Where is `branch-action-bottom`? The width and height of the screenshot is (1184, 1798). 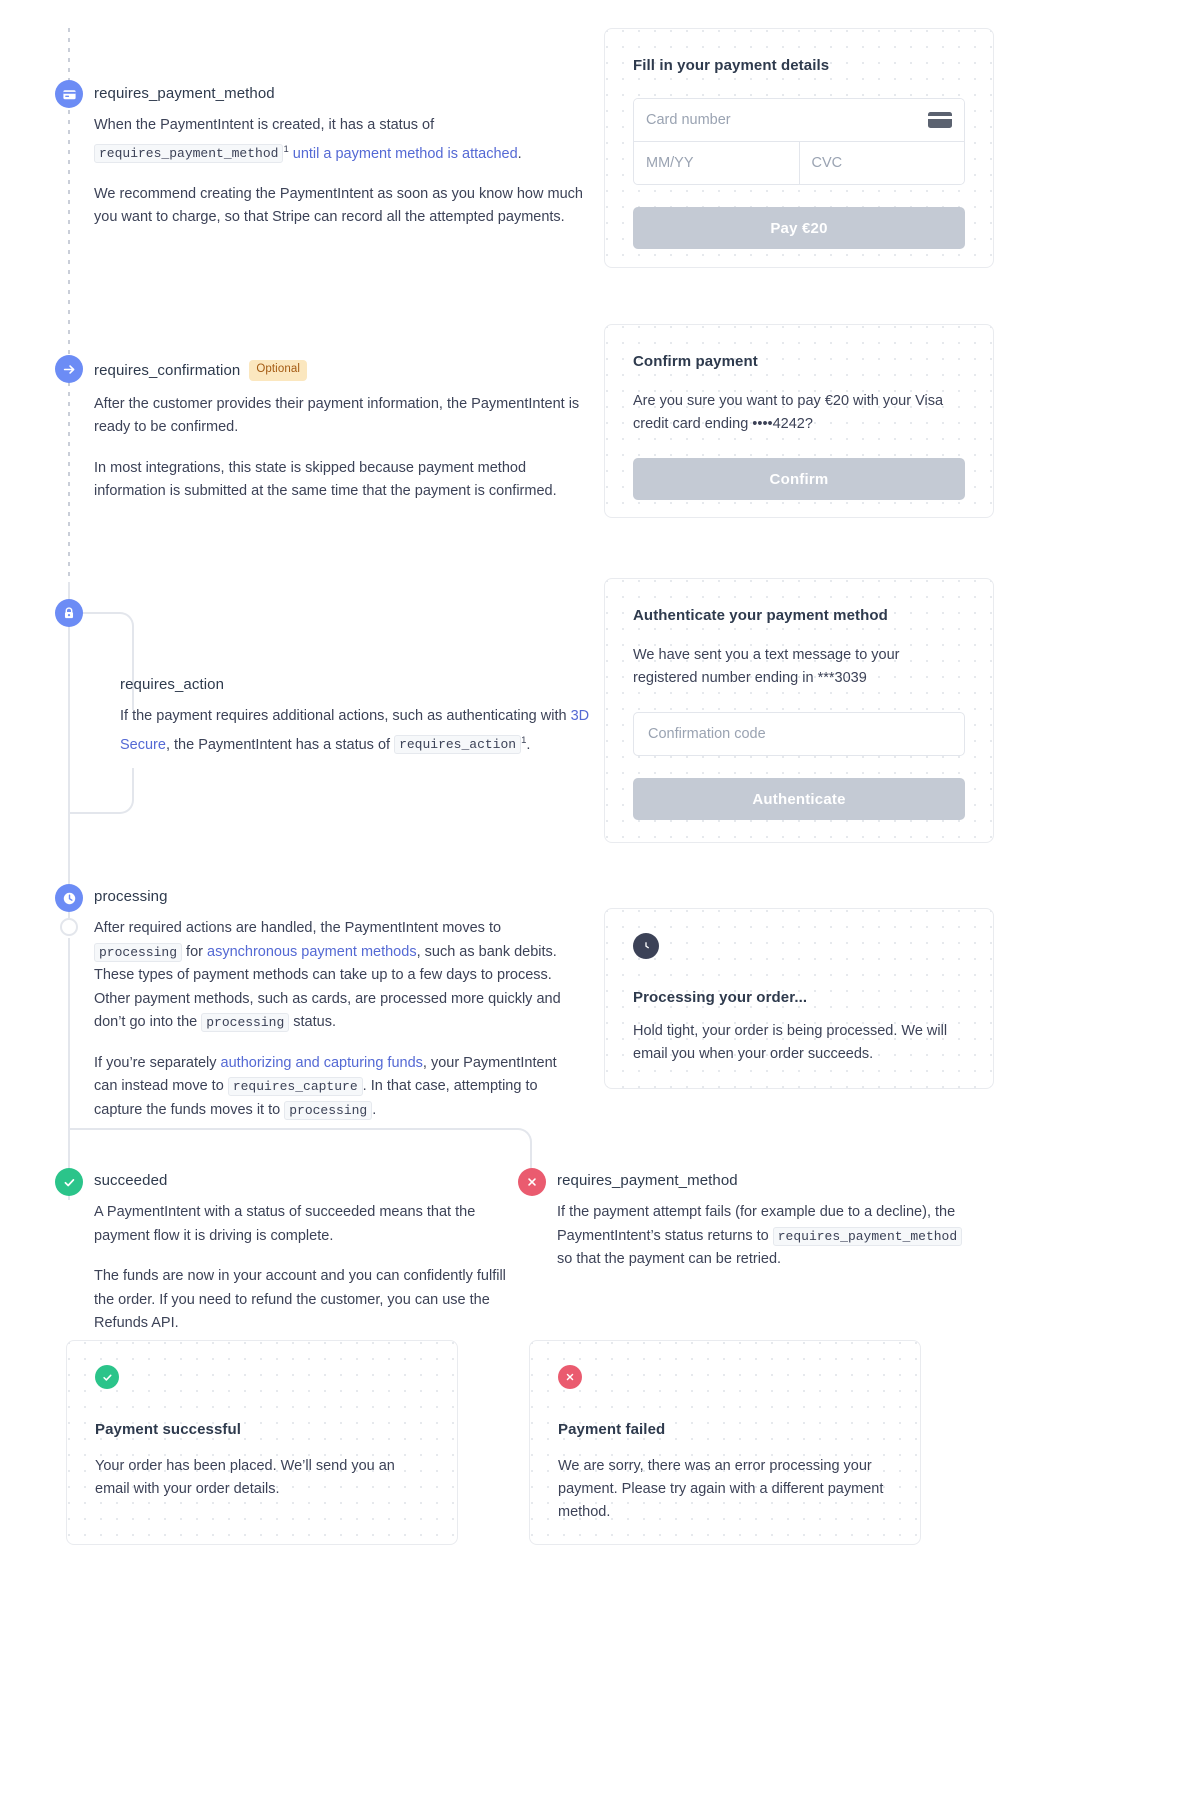
branch-action-bottom is located at coordinates (101, 791).